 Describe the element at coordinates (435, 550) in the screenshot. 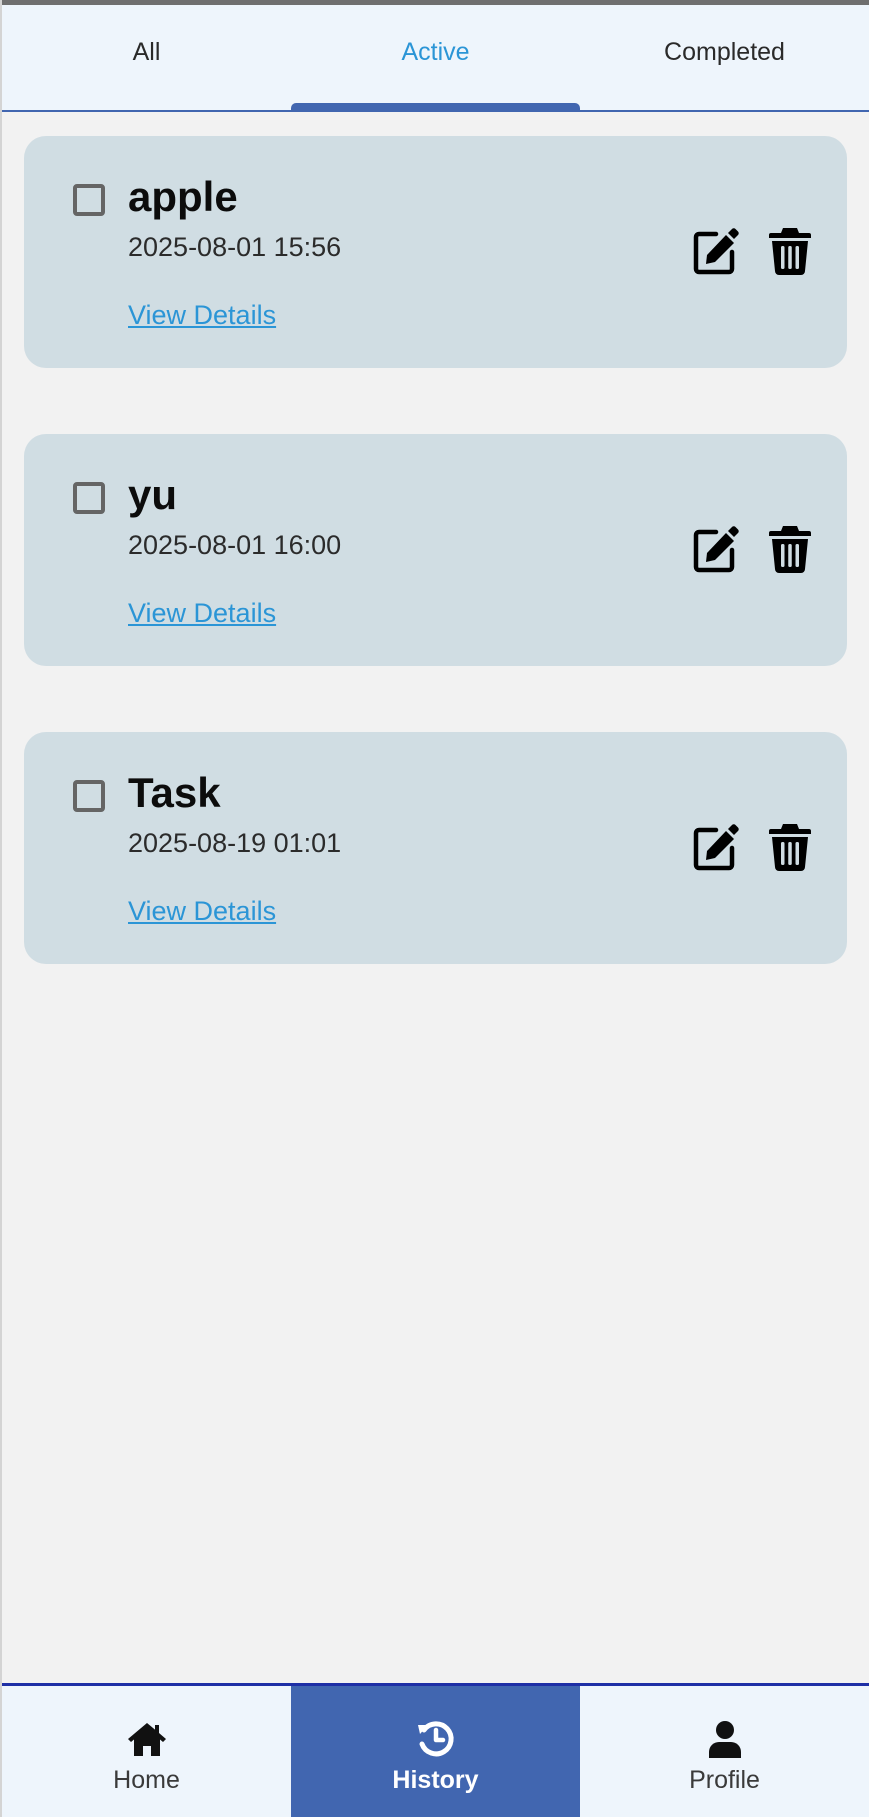

I see `task-card: yu 2025-08-01 16:00 View Details` at that location.